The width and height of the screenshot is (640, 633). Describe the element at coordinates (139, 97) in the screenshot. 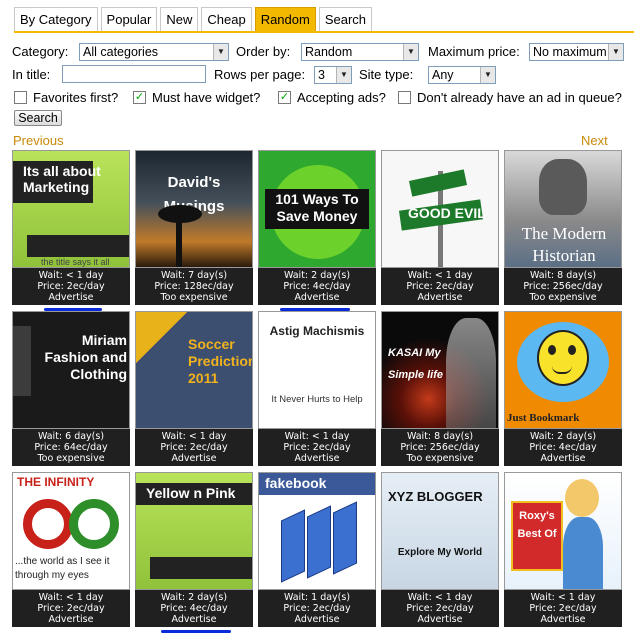

I see `must-have-widget-checkbox: ✓` at that location.